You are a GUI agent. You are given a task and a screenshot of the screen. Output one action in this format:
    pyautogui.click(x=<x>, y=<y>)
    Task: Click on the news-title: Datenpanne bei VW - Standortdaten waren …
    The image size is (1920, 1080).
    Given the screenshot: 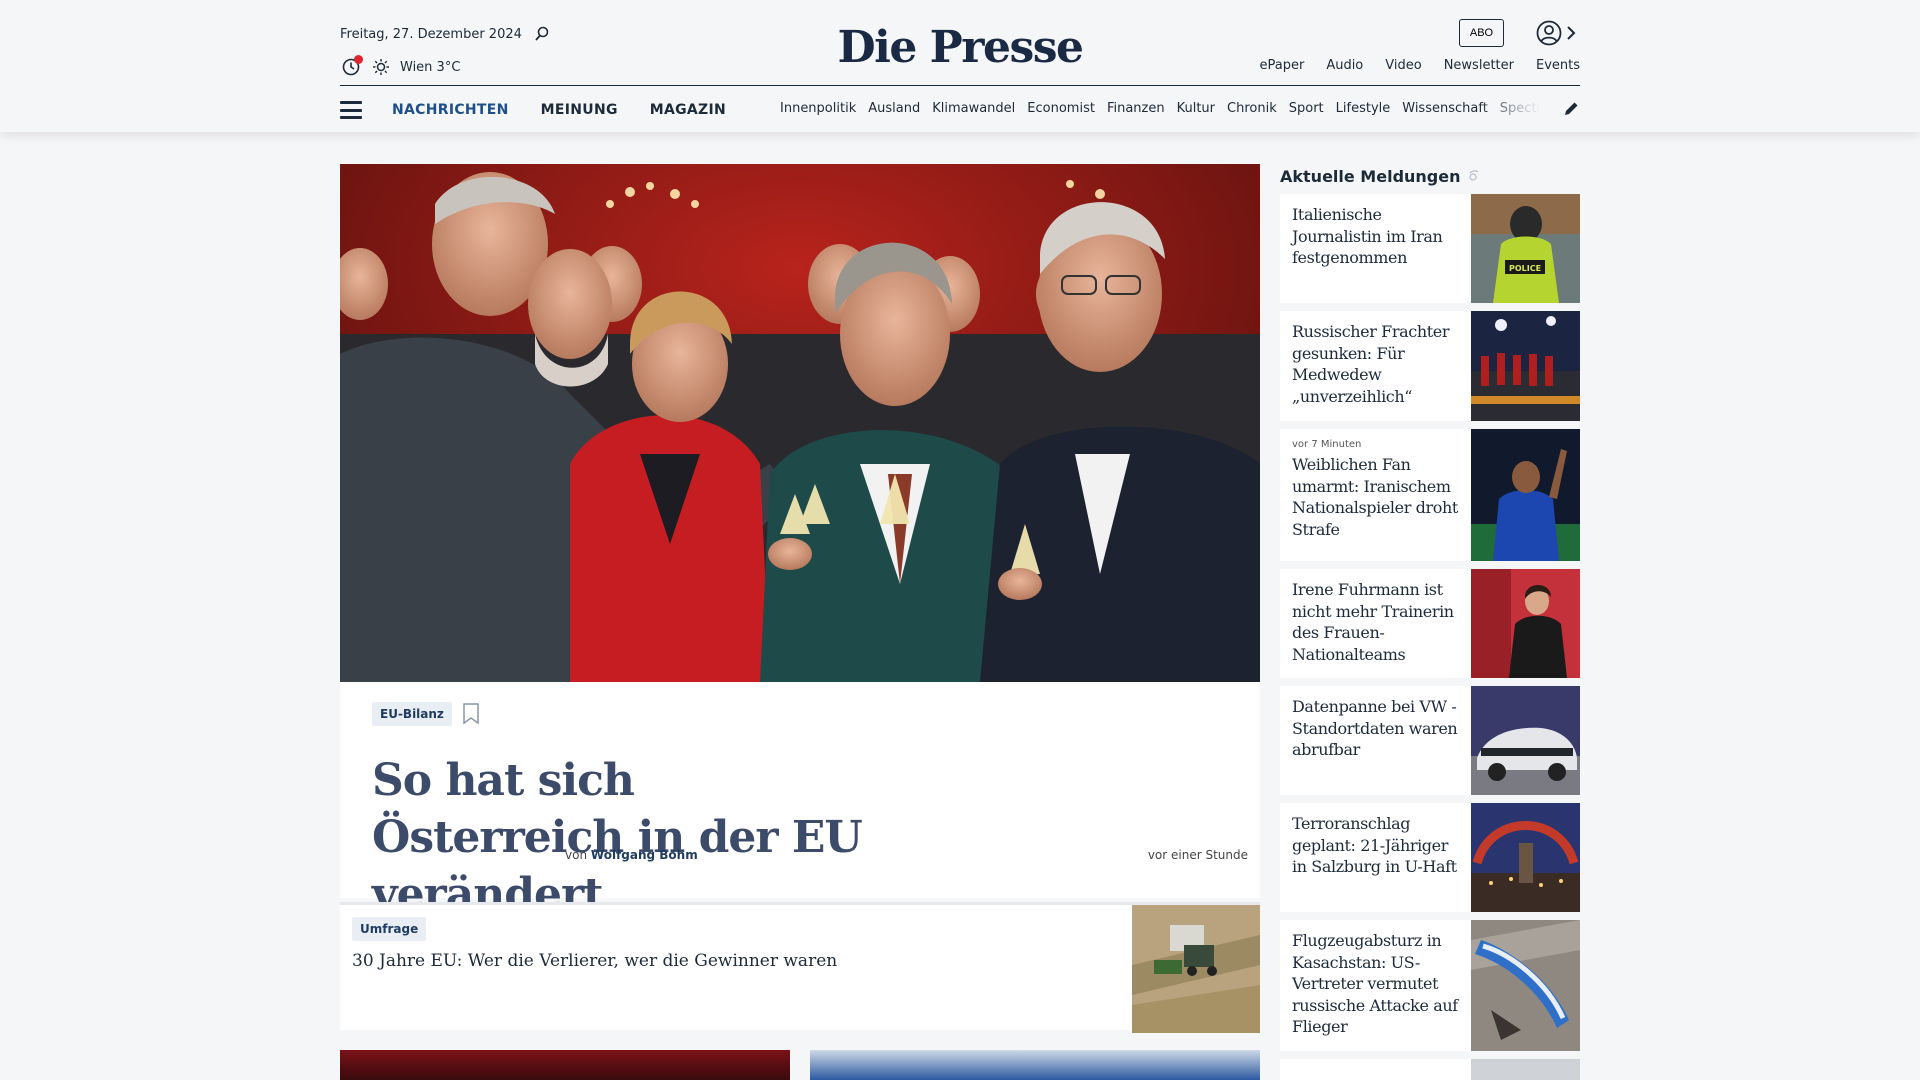 What is the action you would take?
    pyautogui.click(x=1377, y=728)
    